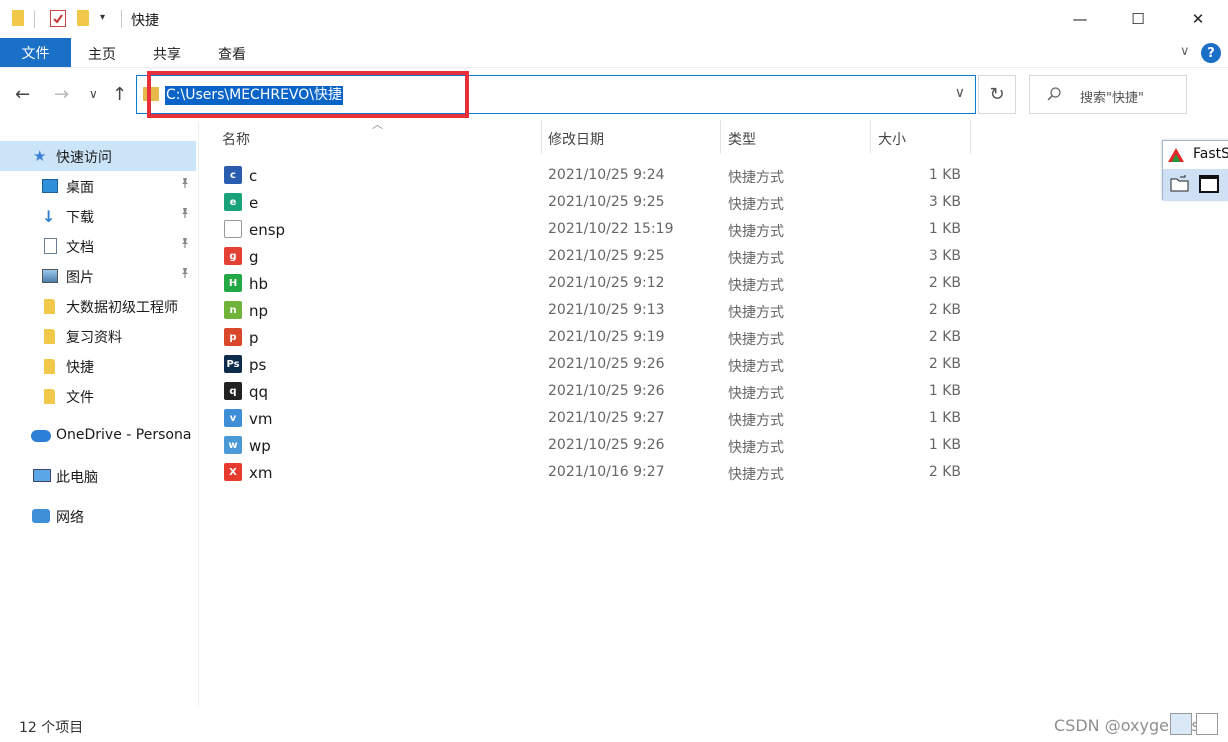 The image size is (1228, 742). I want to click on expand-ribbon-button: ∨, so click(1185, 51).